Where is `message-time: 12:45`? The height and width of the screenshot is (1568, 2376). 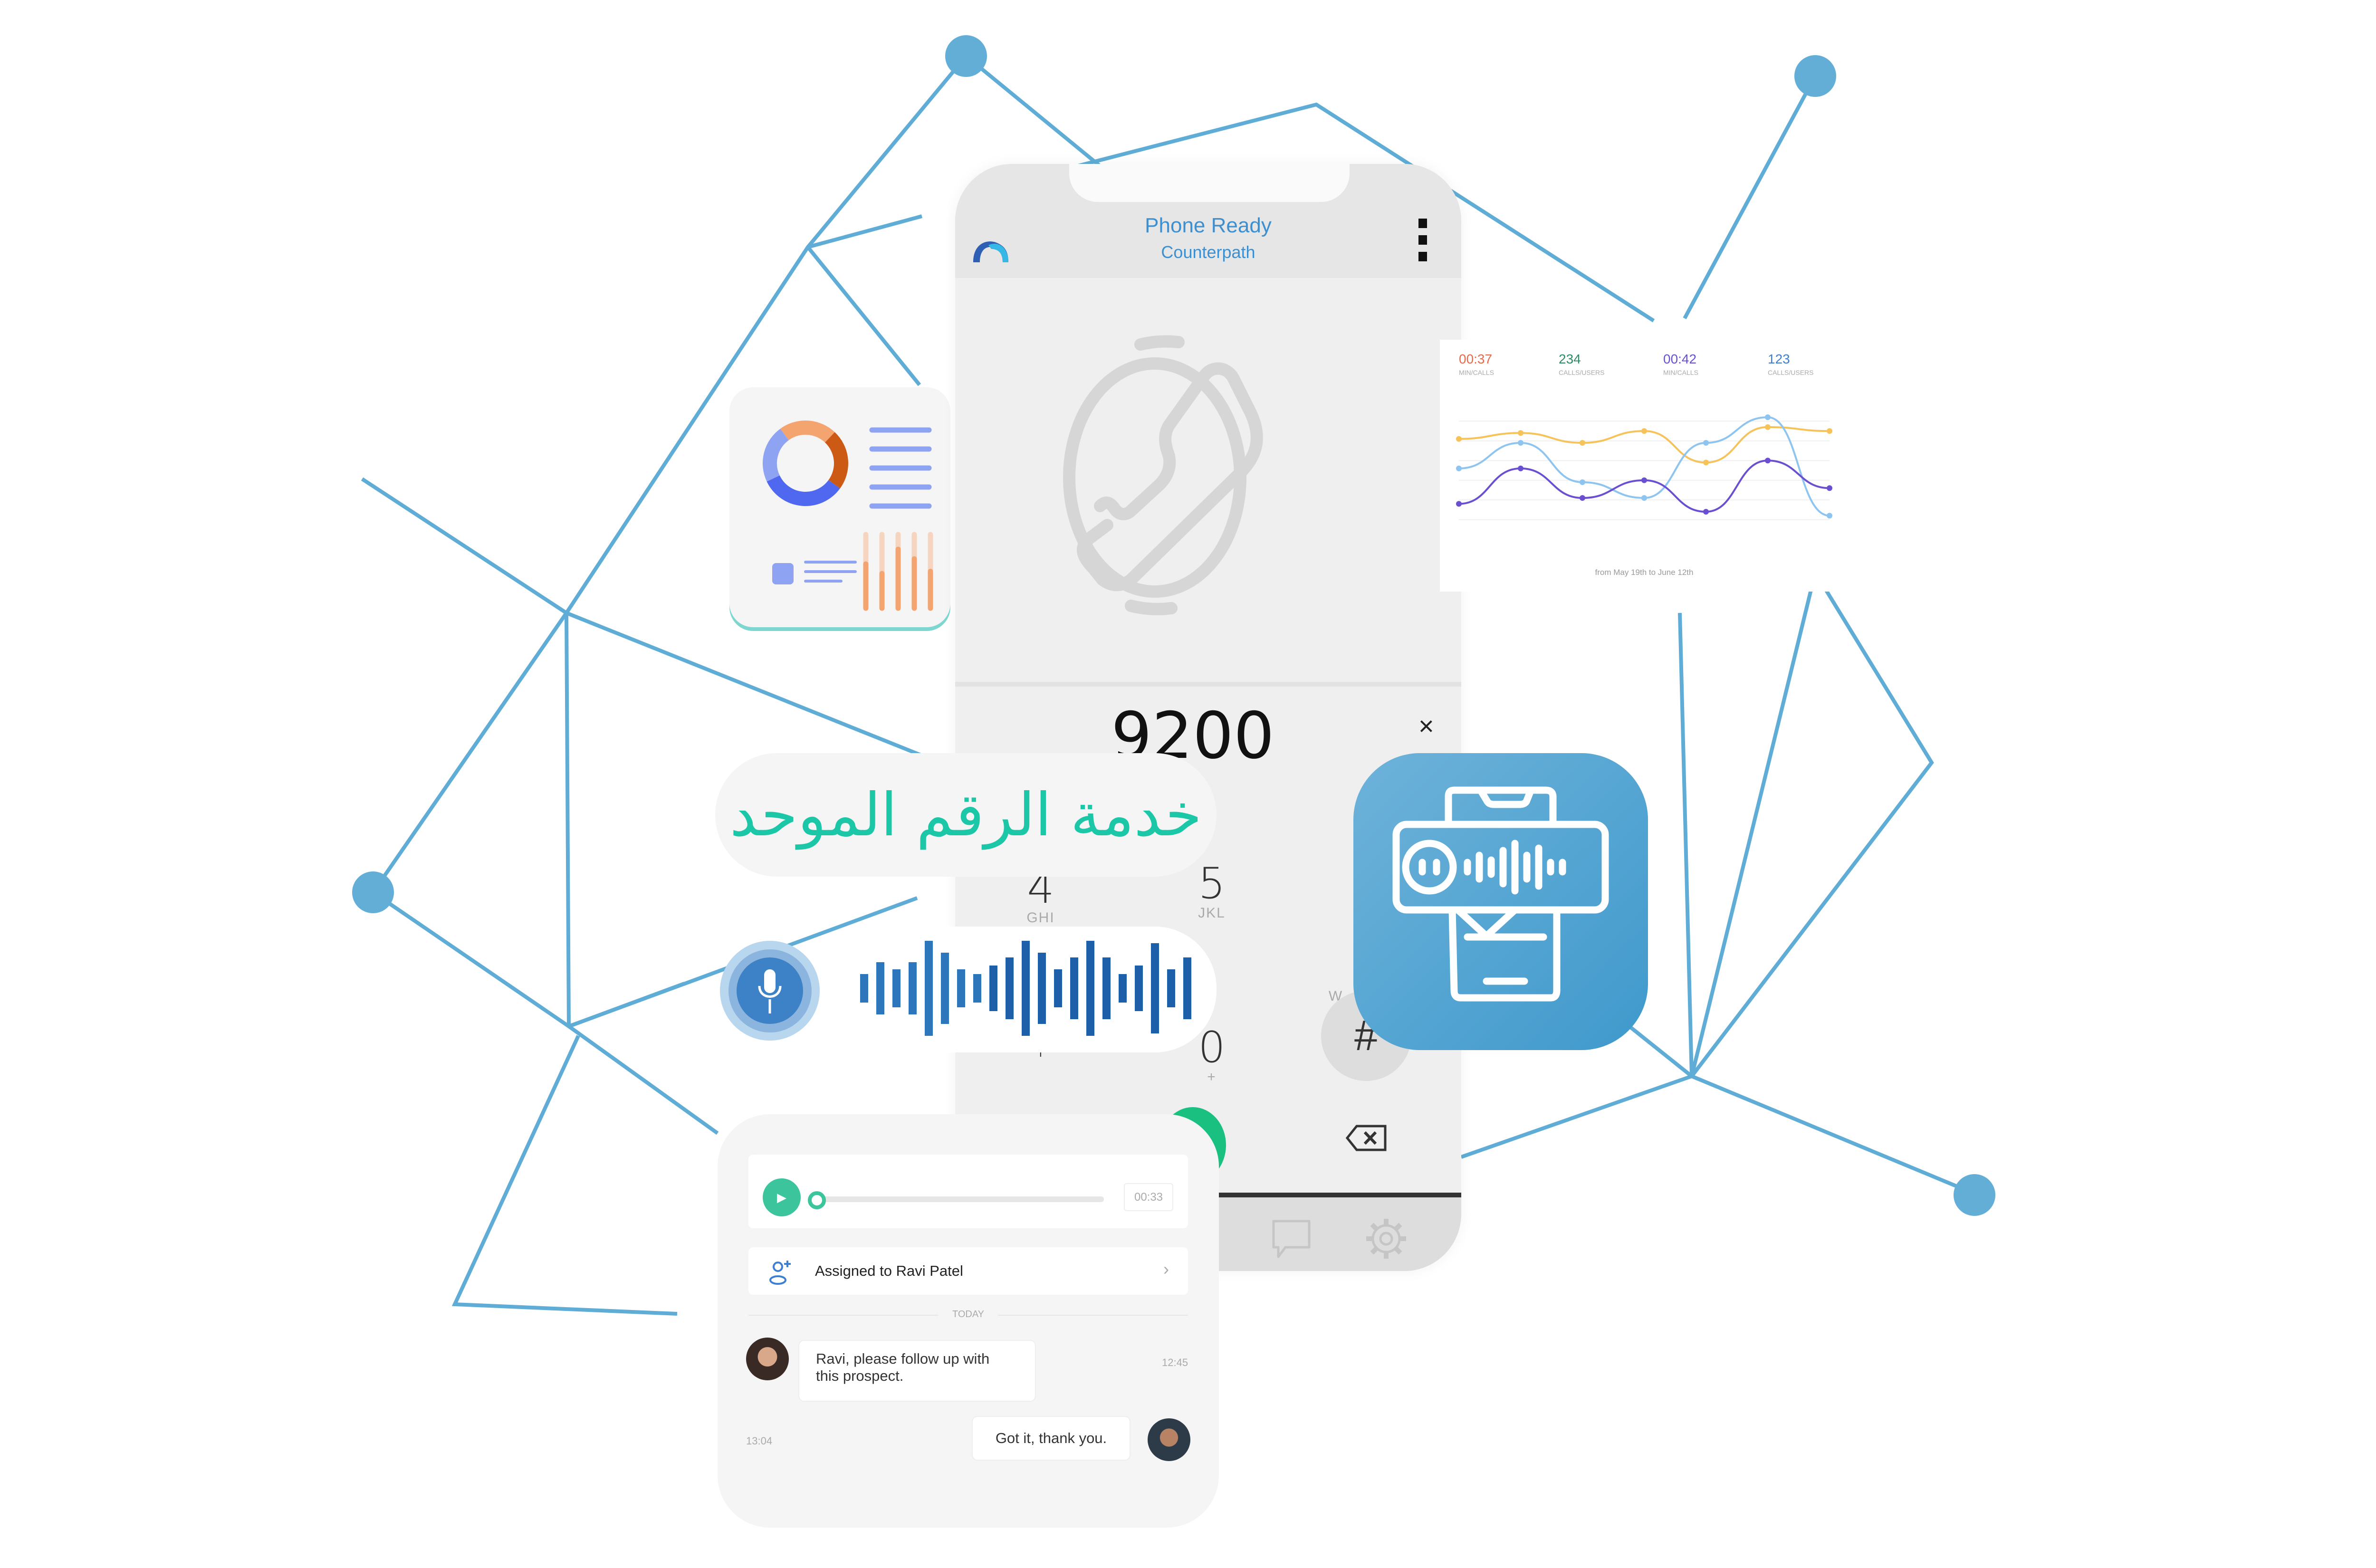
message-time: 12:45 is located at coordinates (1175, 1363).